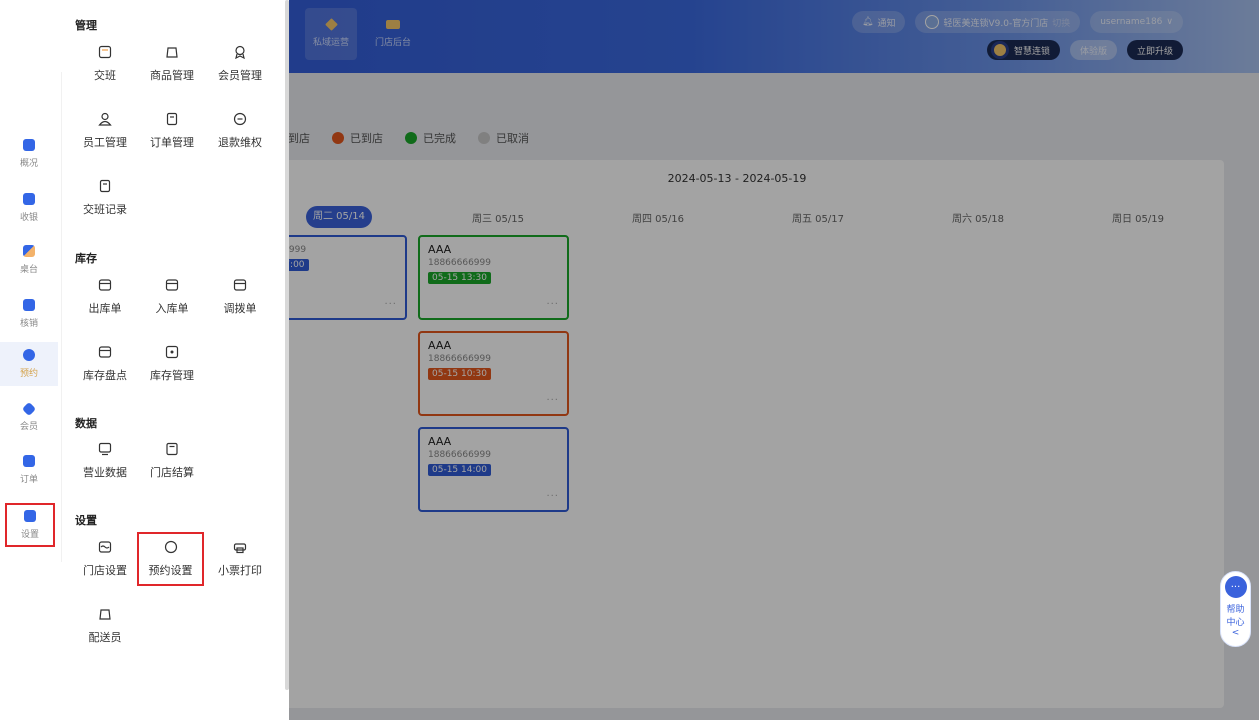 This screenshot has width=1259, height=720. Describe the element at coordinates (105, 547) in the screenshot. I see `store-icon` at that location.